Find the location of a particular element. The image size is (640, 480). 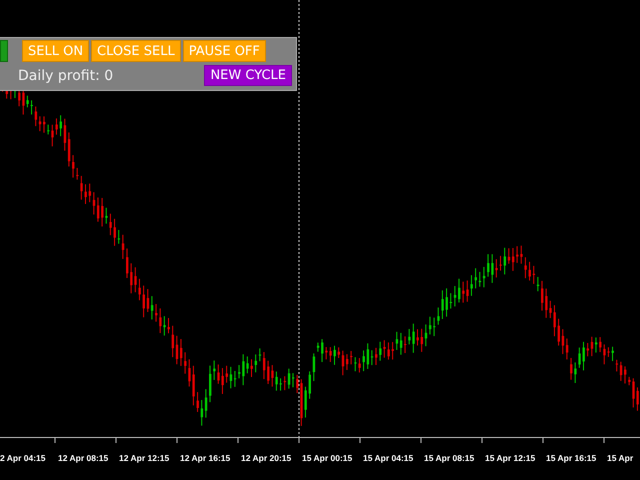

time-axis-label: 15 Apr 00:15 is located at coordinates (327, 458).